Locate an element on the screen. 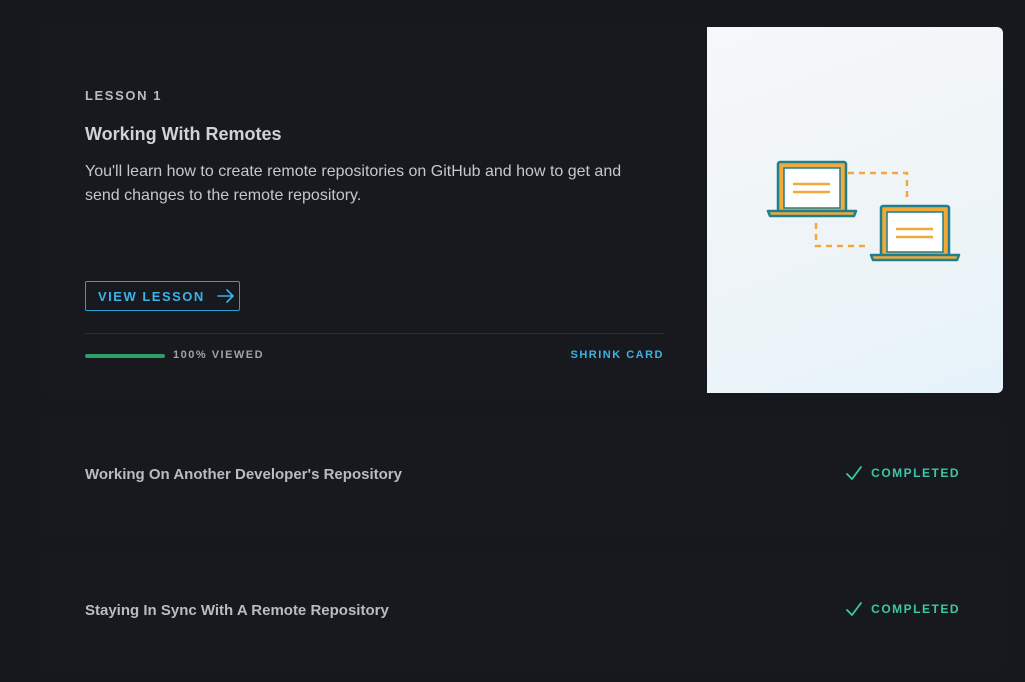 The width and height of the screenshot is (1025, 682). view-lesson-label: VIEW LESSON is located at coordinates (151, 296).